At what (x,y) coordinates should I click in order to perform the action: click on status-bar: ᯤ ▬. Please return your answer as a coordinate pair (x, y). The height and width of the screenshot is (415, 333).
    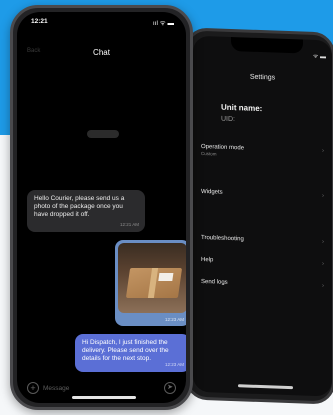
    Looking at the image, I should click on (259, 55).